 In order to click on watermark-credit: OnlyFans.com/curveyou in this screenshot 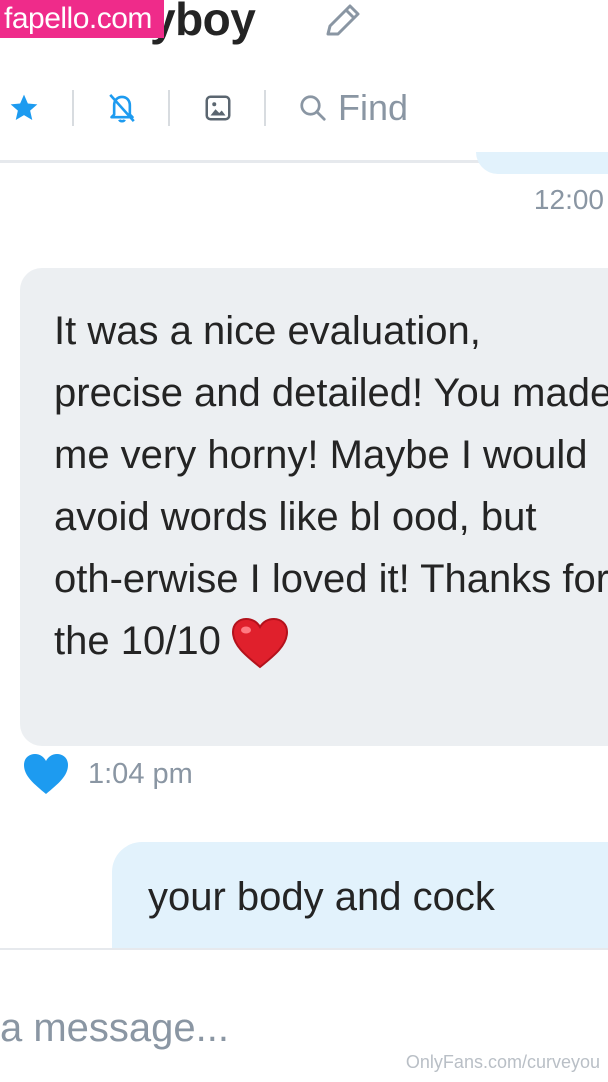, I will do `click(502, 1062)`.